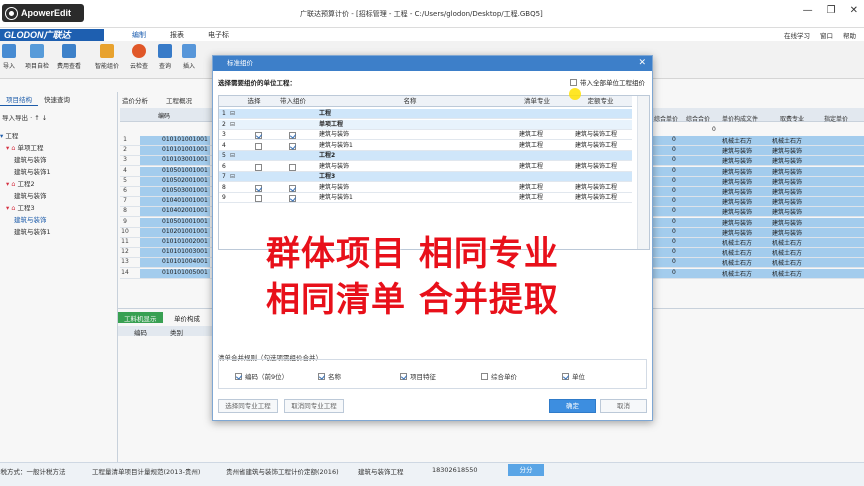  I want to click on online-learning-link: 在线学习, so click(797, 35).